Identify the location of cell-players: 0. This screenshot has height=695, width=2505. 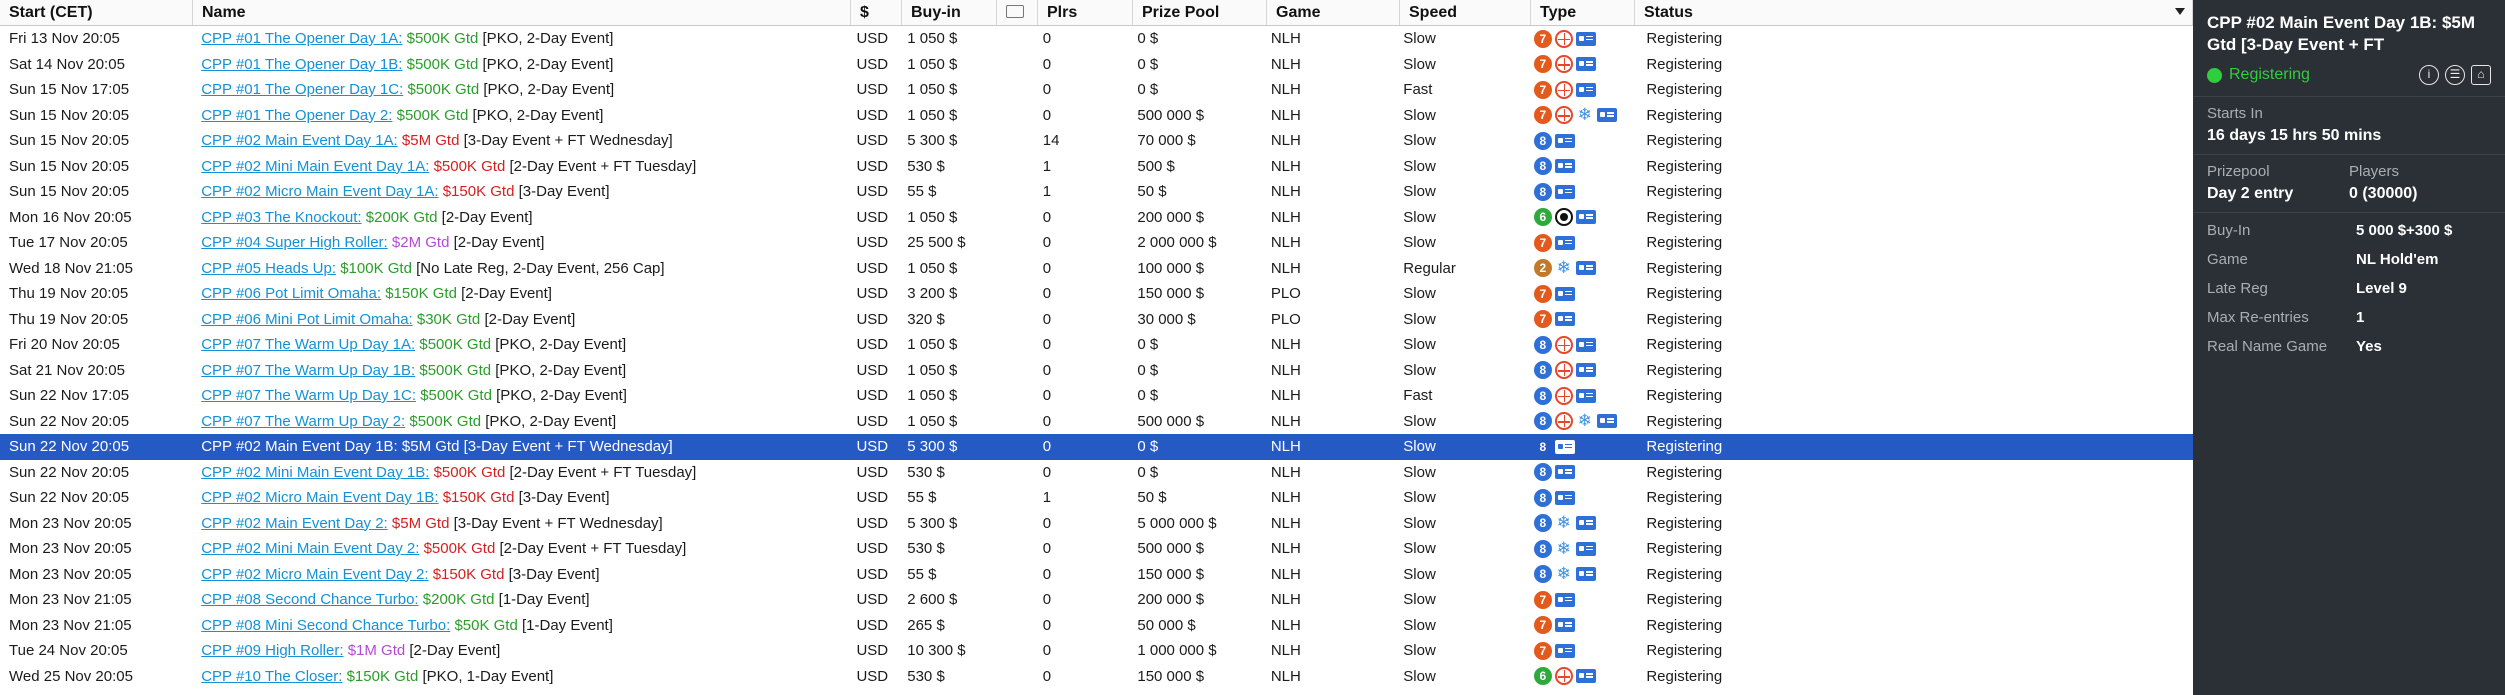
(1047, 446).